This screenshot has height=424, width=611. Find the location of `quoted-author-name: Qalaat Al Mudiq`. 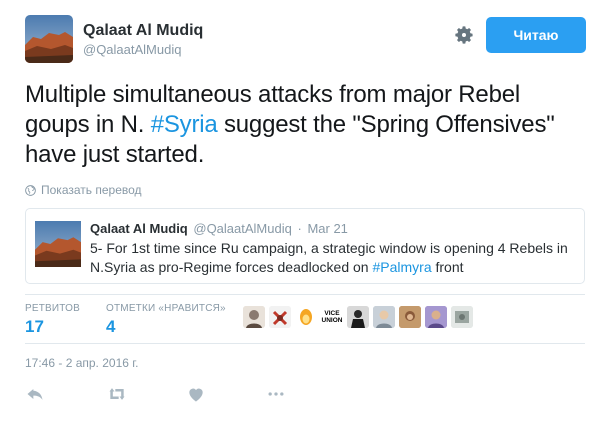

quoted-author-name: Qalaat Al Mudiq is located at coordinates (139, 228).